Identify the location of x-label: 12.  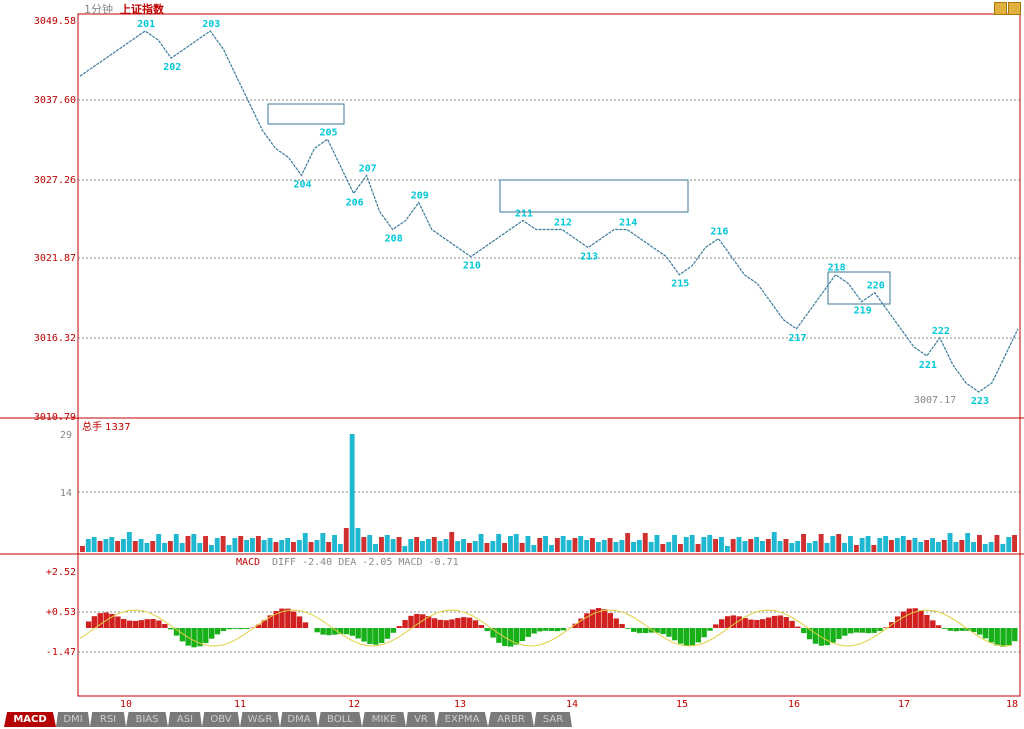
(354, 704).